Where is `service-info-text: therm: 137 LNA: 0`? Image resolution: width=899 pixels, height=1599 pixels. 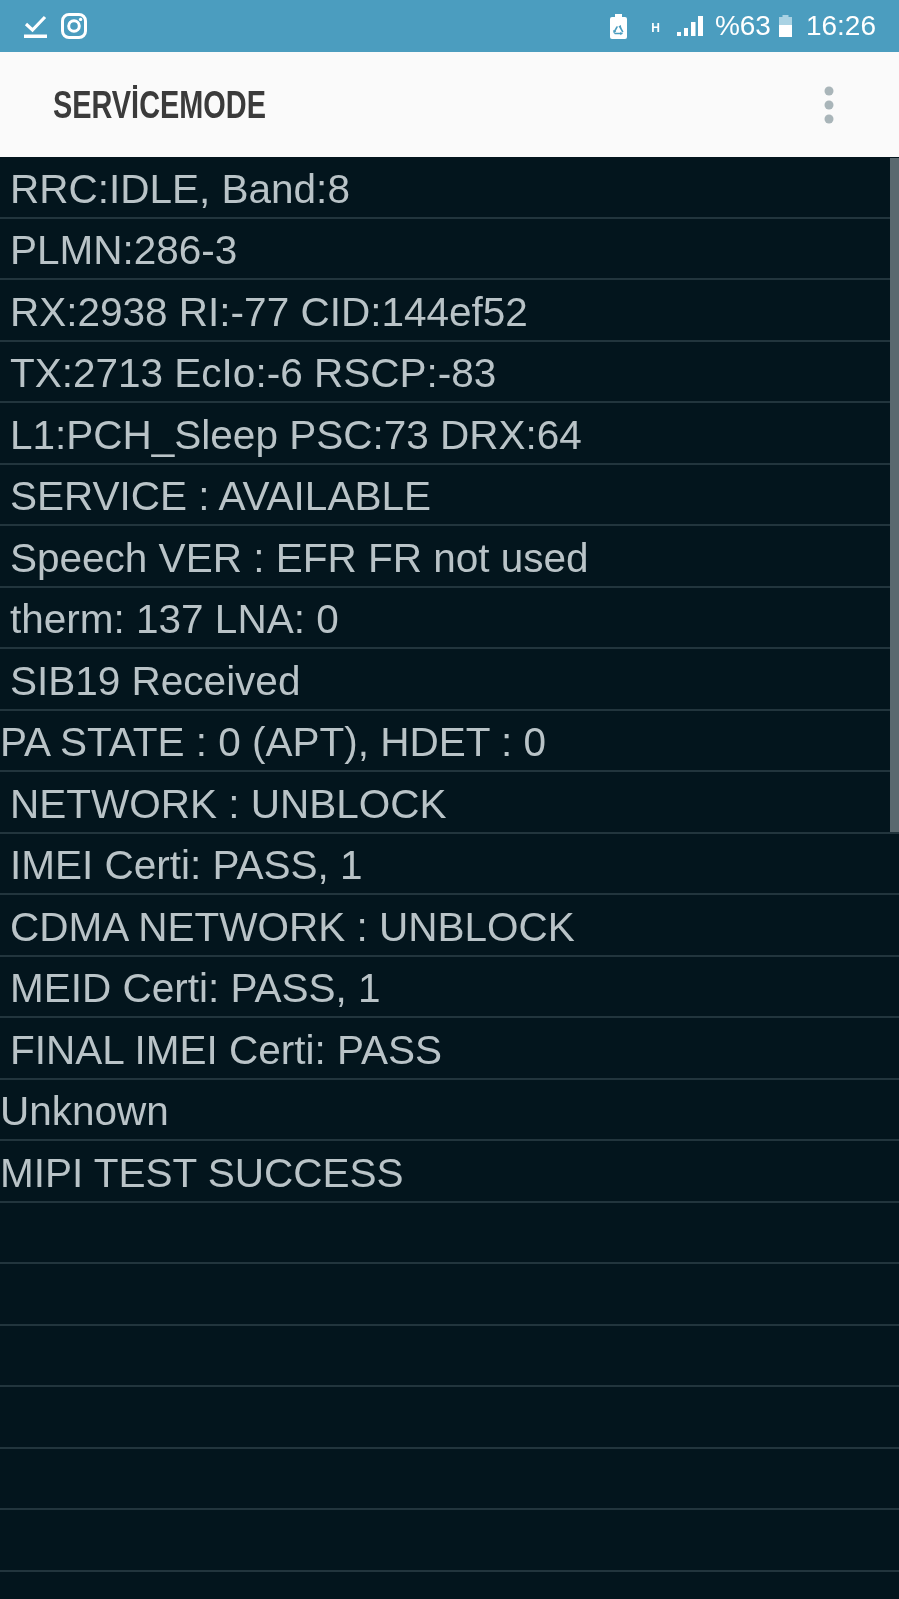 service-info-text: therm: 137 LNA: 0 is located at coordinates (174, 619).